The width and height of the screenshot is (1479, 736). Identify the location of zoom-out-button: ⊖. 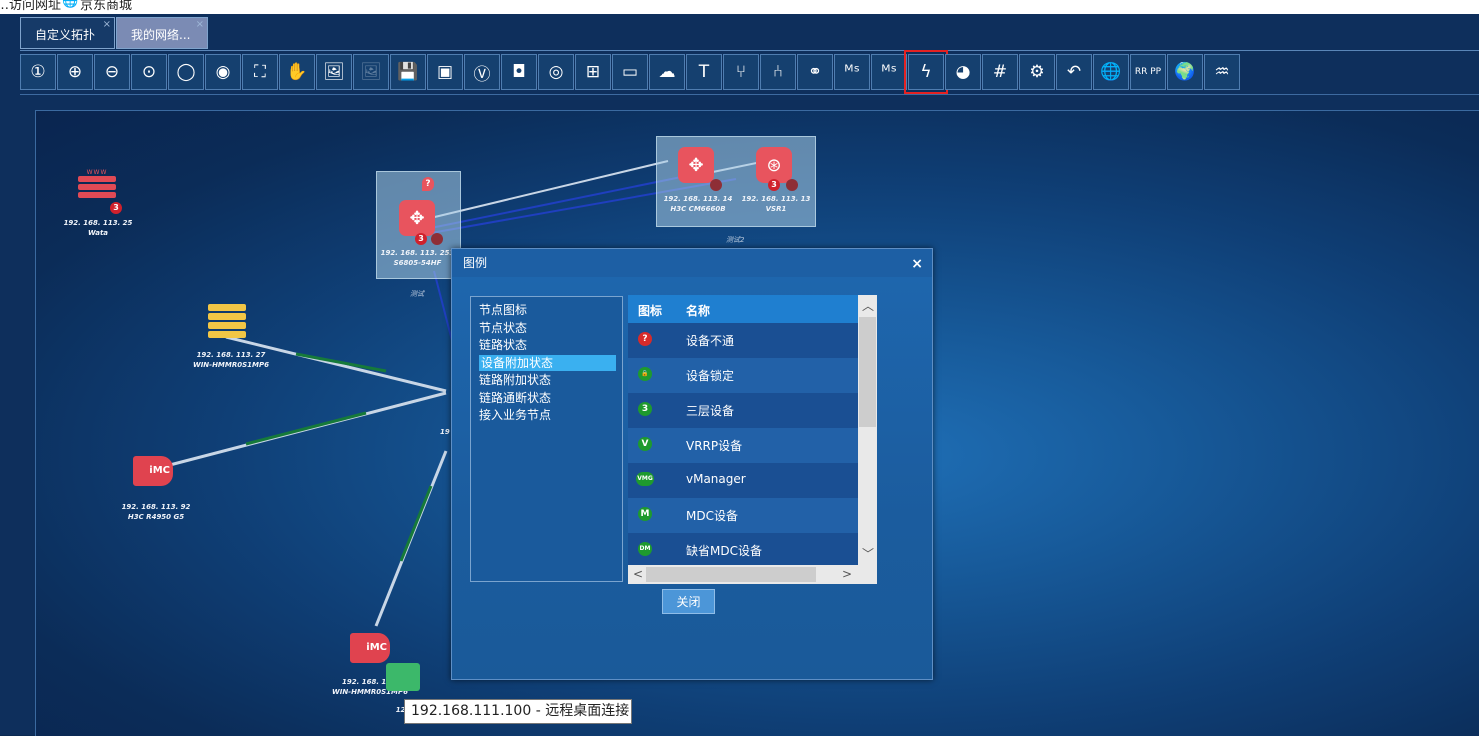
(112, 72).